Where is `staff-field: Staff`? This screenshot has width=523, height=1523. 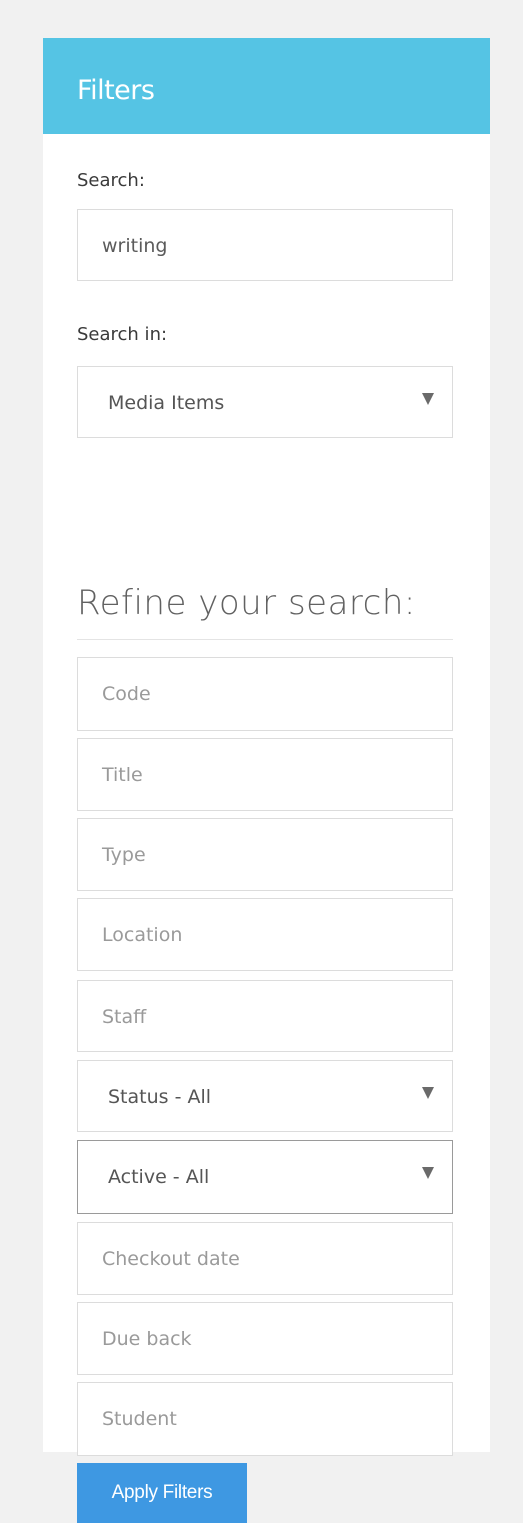 staff-field: Staff is located at coordinates (265, 1016).